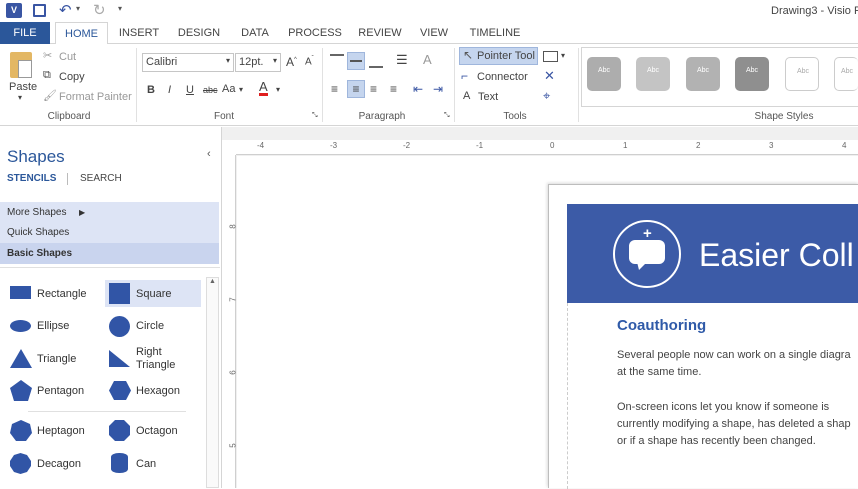 The height and width of the screenshot is (489, 858). What do you see at coordinates (139, 33) in the screenshot?
I see `tab-insert: INSERT` at bounding box center [139, 33].